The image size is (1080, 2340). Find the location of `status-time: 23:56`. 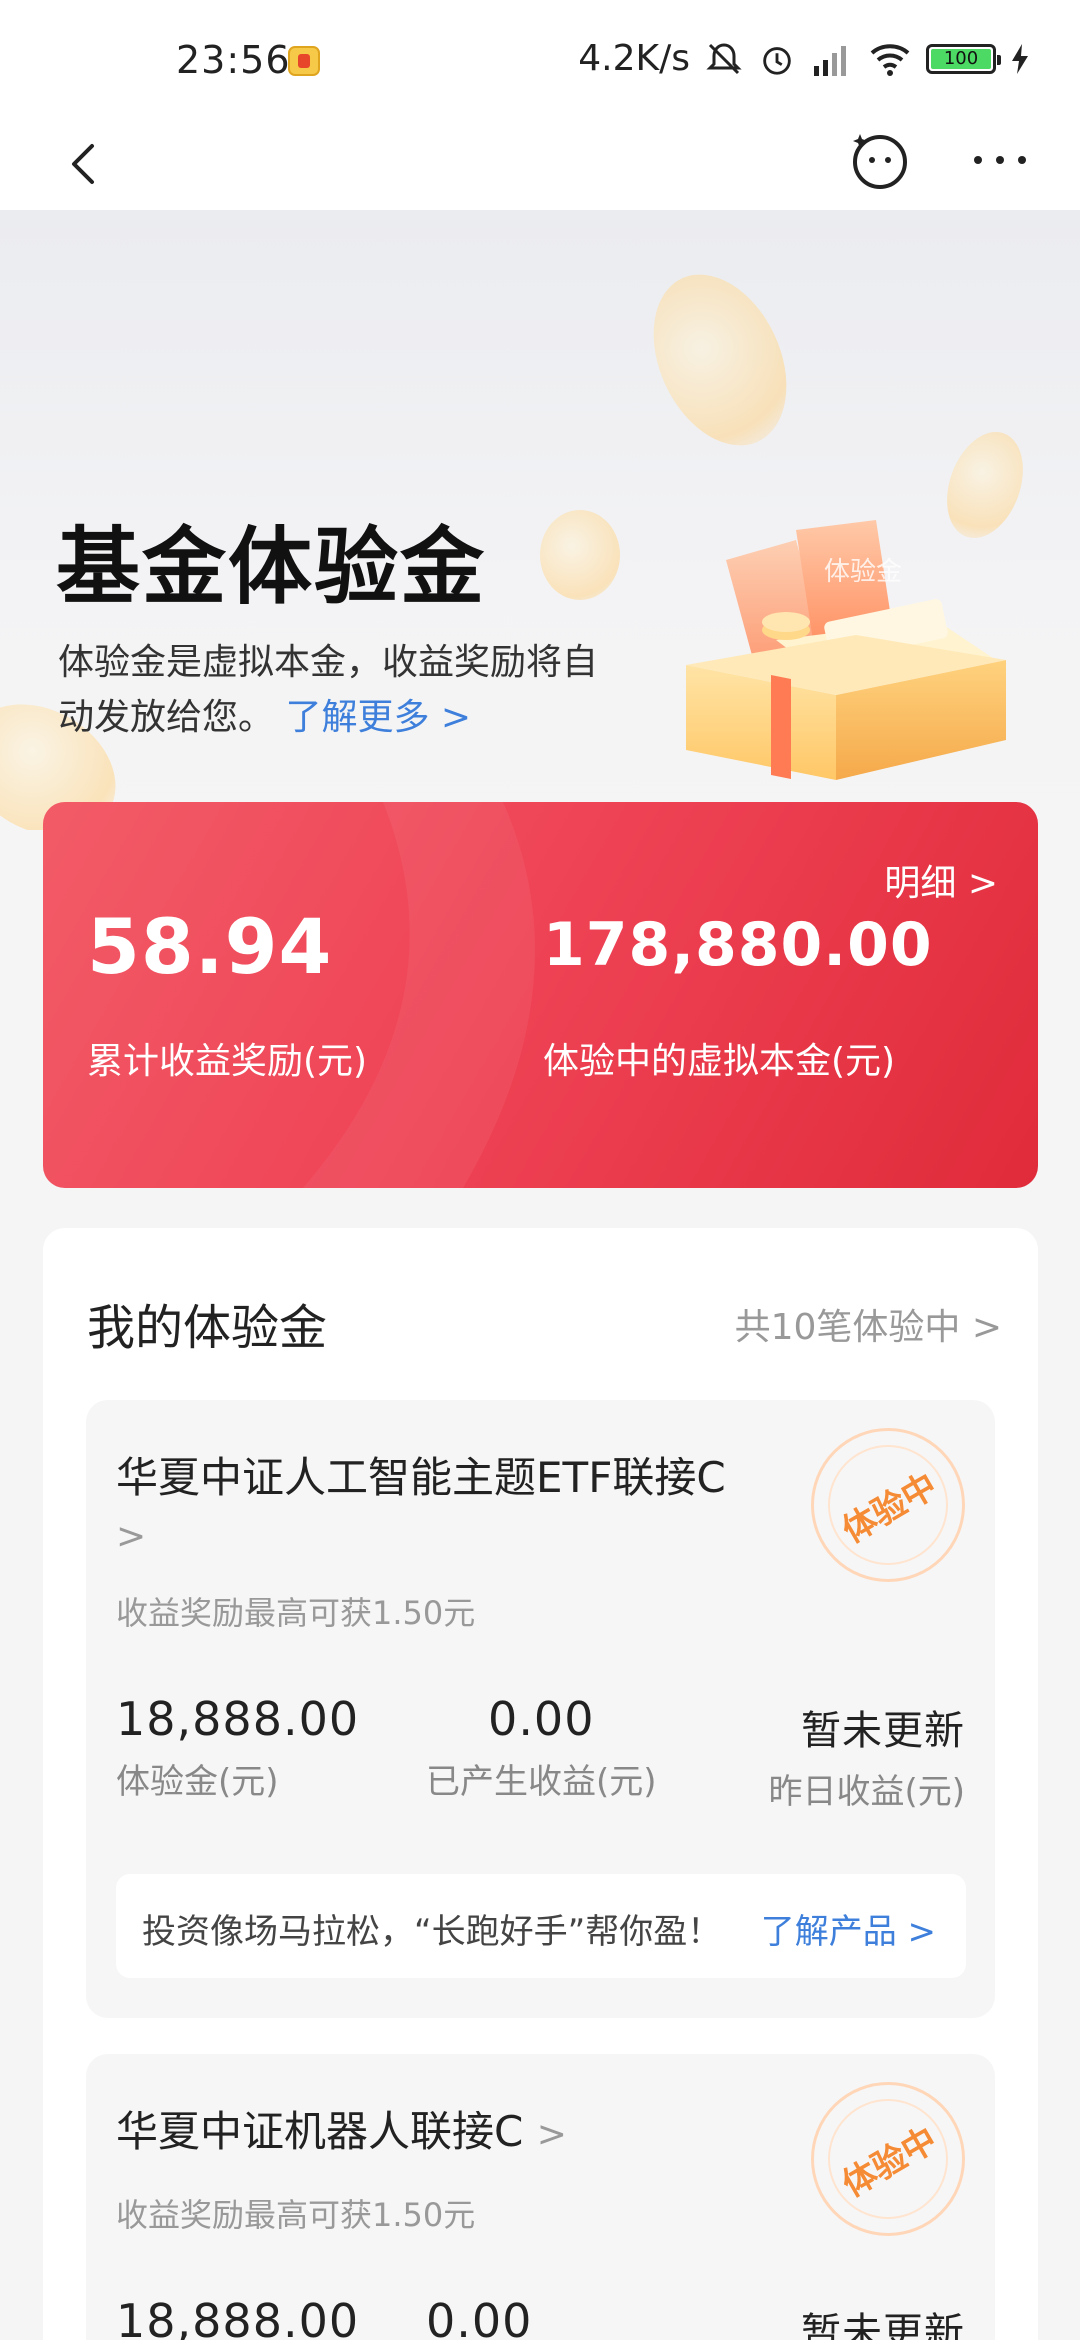

status-time: 23:56 is located at coordinates (233, 60).